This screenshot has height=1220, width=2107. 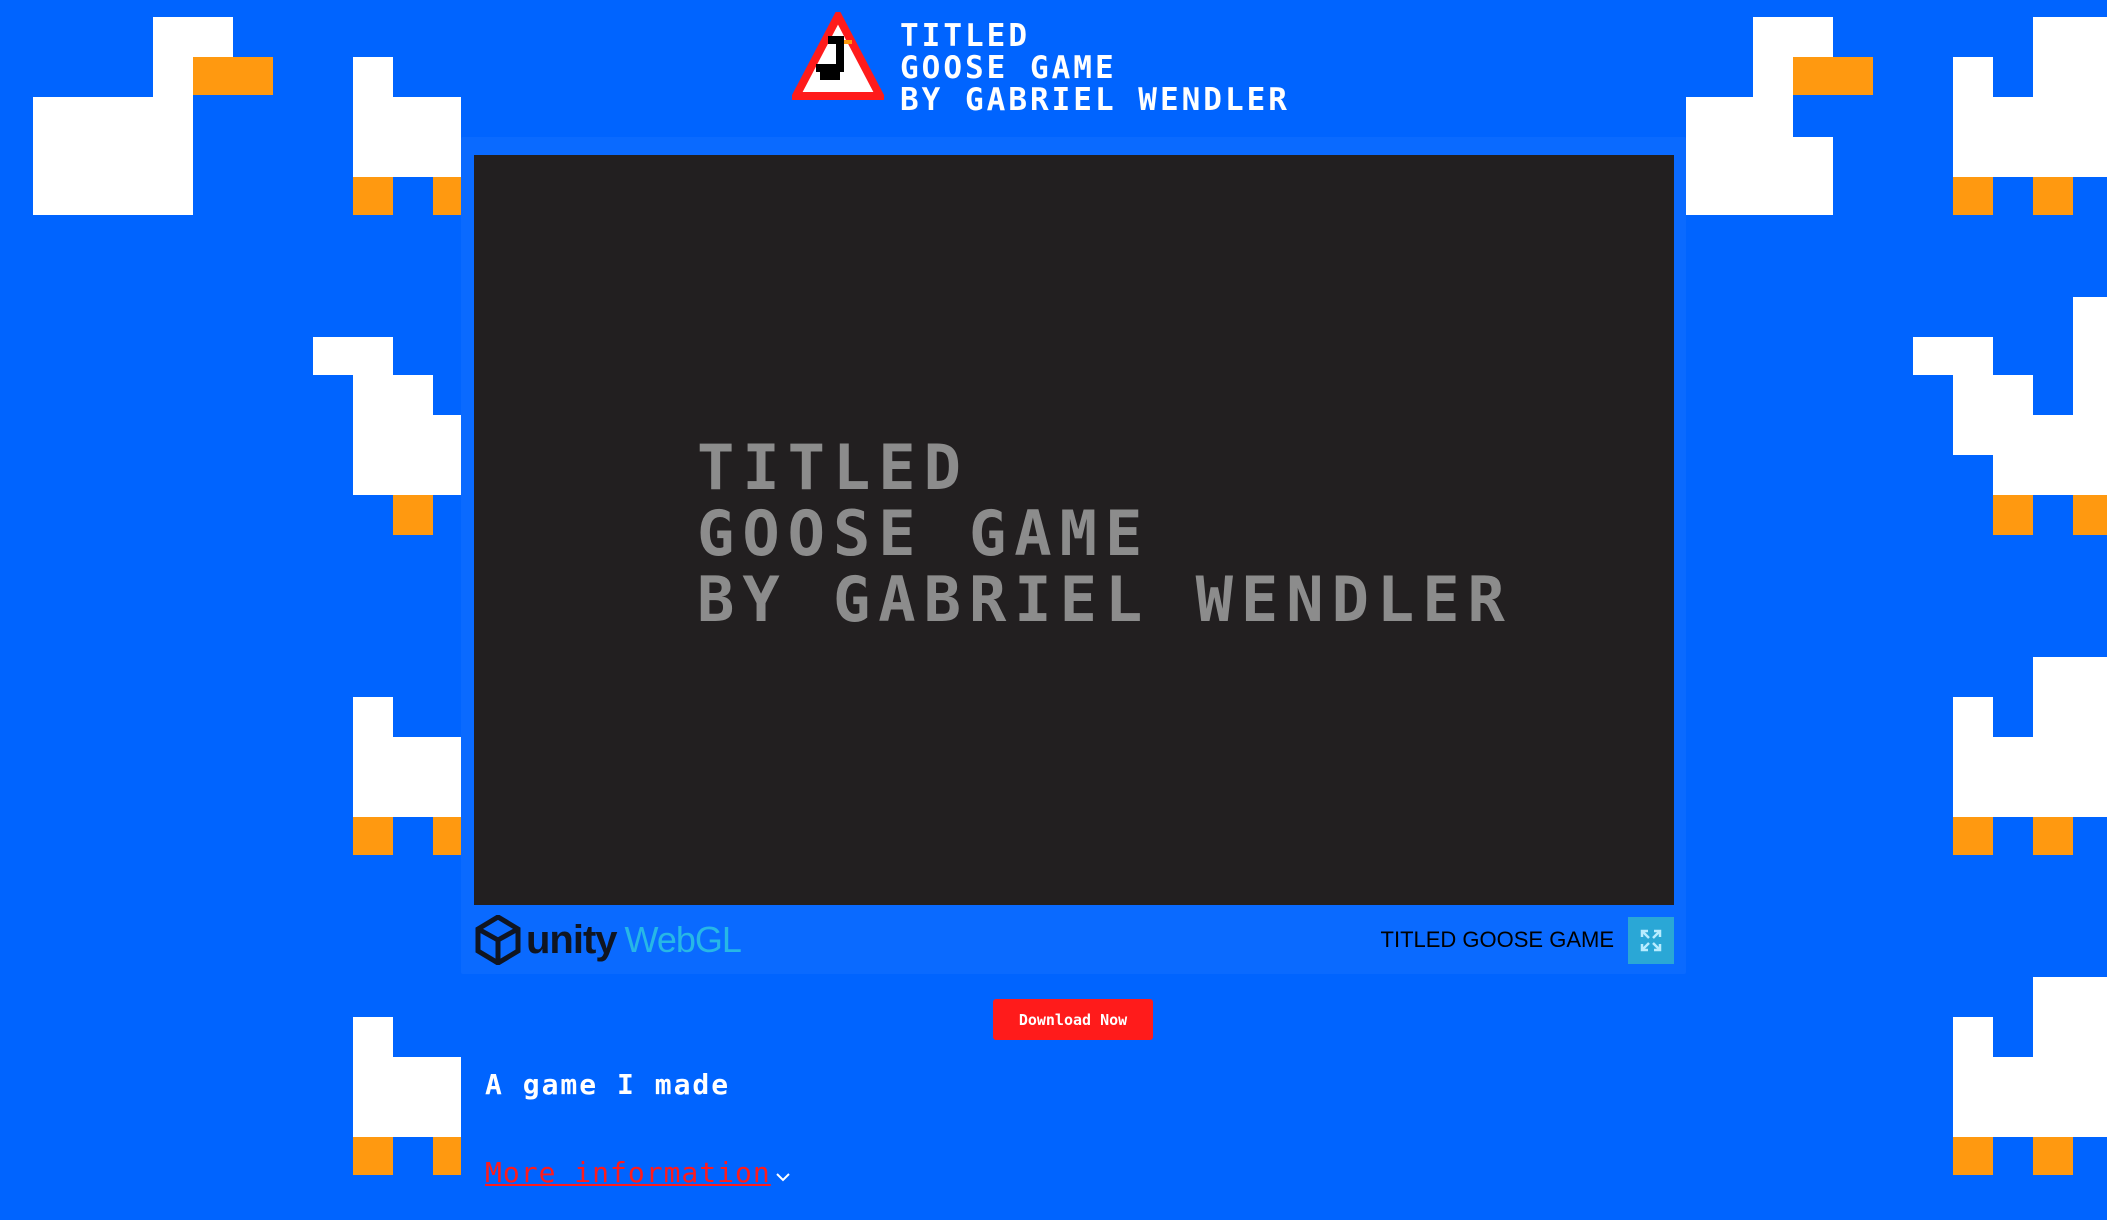 I want to click on site-title-line: BY GABRIEL WENDLER, so click(x=1095, y=100).